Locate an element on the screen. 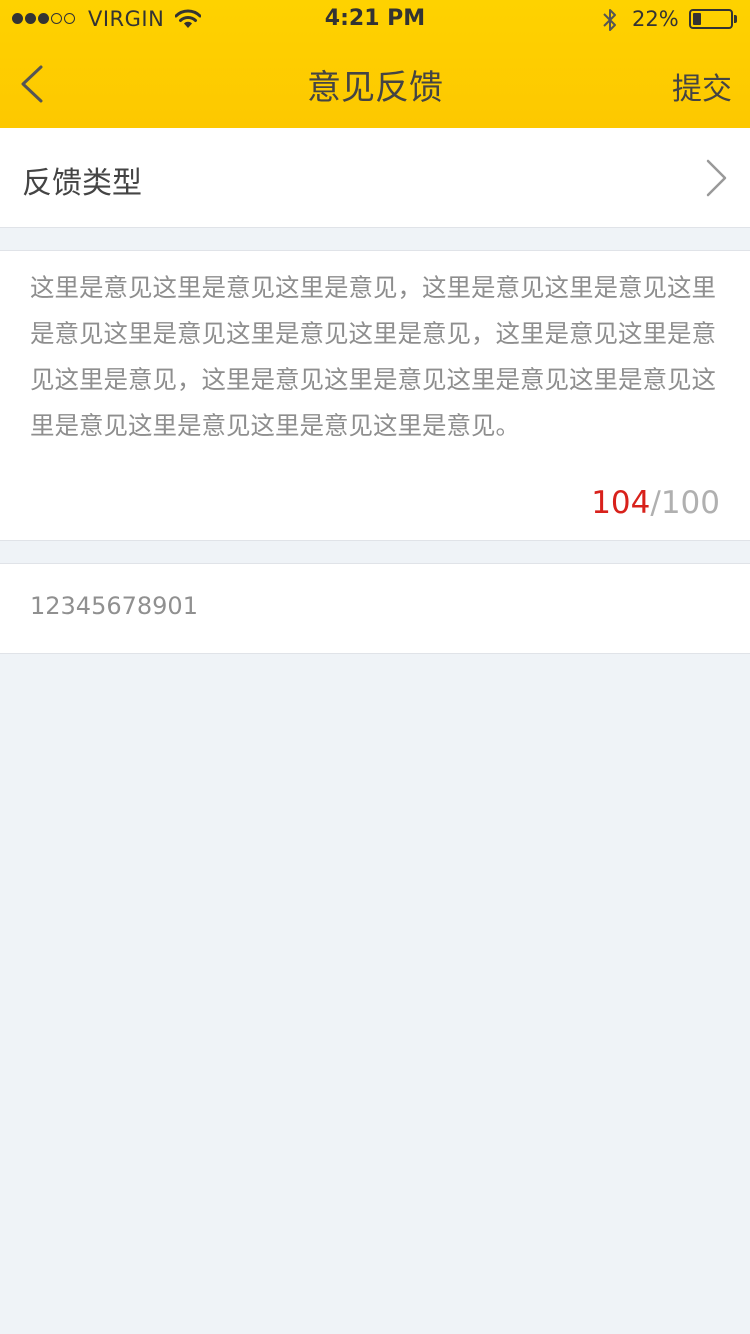 The image size is (750, 1334). feedback-type-row: 反馈类型 is located at coordinates (375, 178).